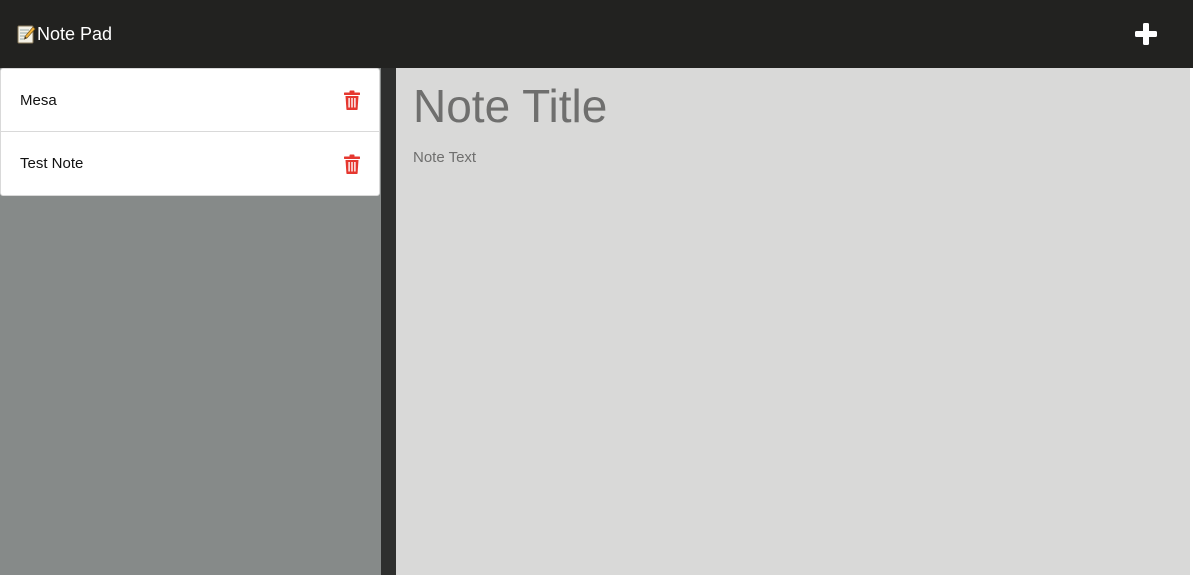 The width and height of the screenshot is (1193, 575). What do you see at coordinates (26, 34) in the screenshot?
I see `memo-icon` at bounding box center [26, 34].